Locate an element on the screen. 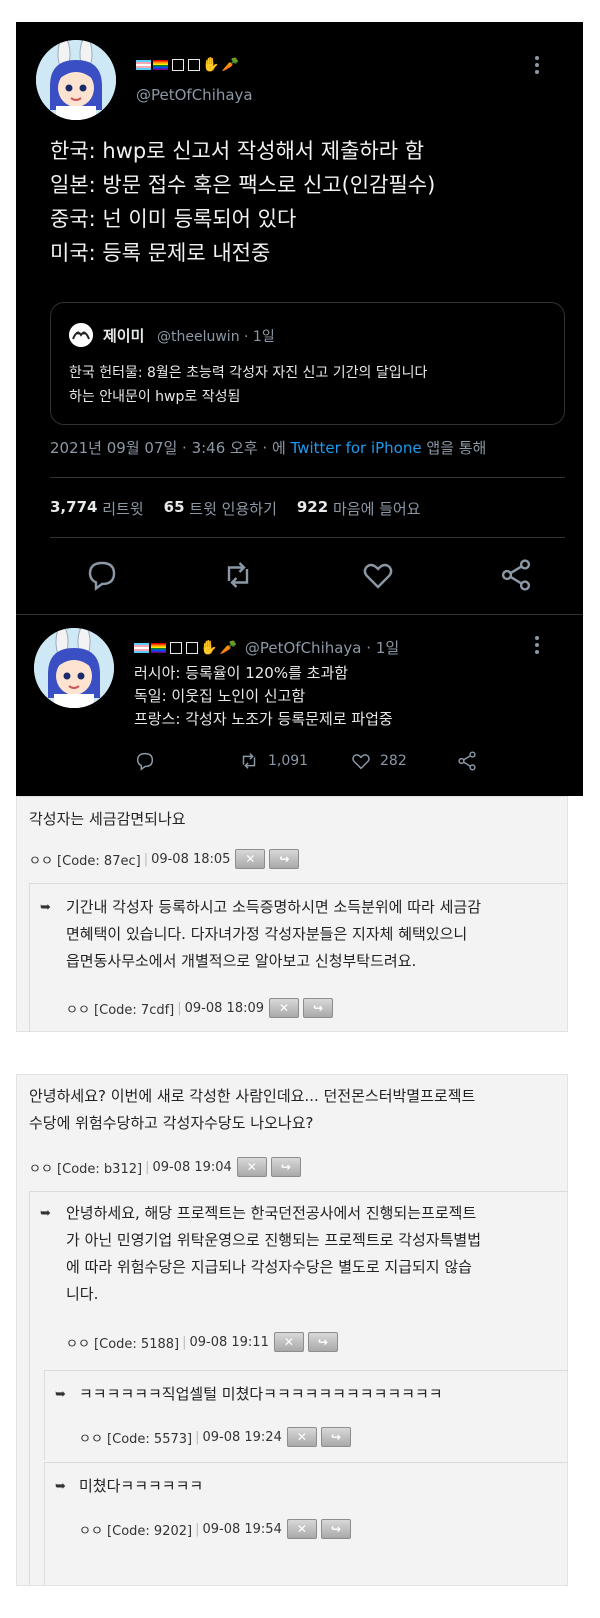 This screenshot has width=600, height=1618. reply-retweet-button: 1,091 is located at coordinates (273, 761).